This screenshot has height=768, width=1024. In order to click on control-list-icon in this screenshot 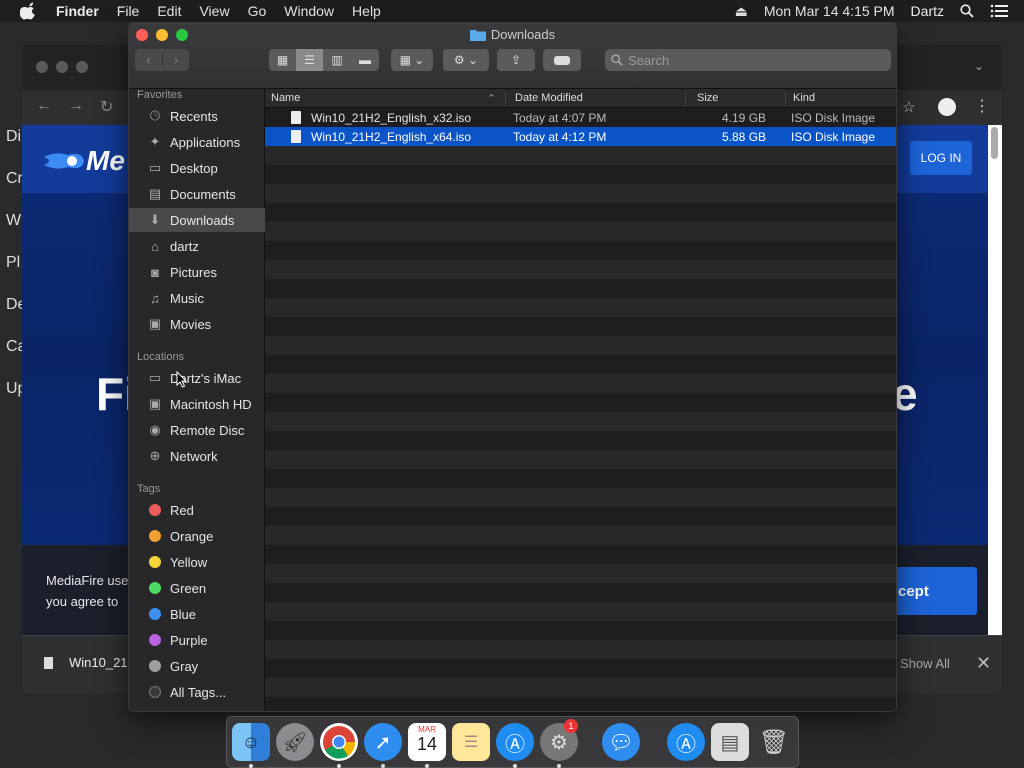, I will do `click(999, 11)`.